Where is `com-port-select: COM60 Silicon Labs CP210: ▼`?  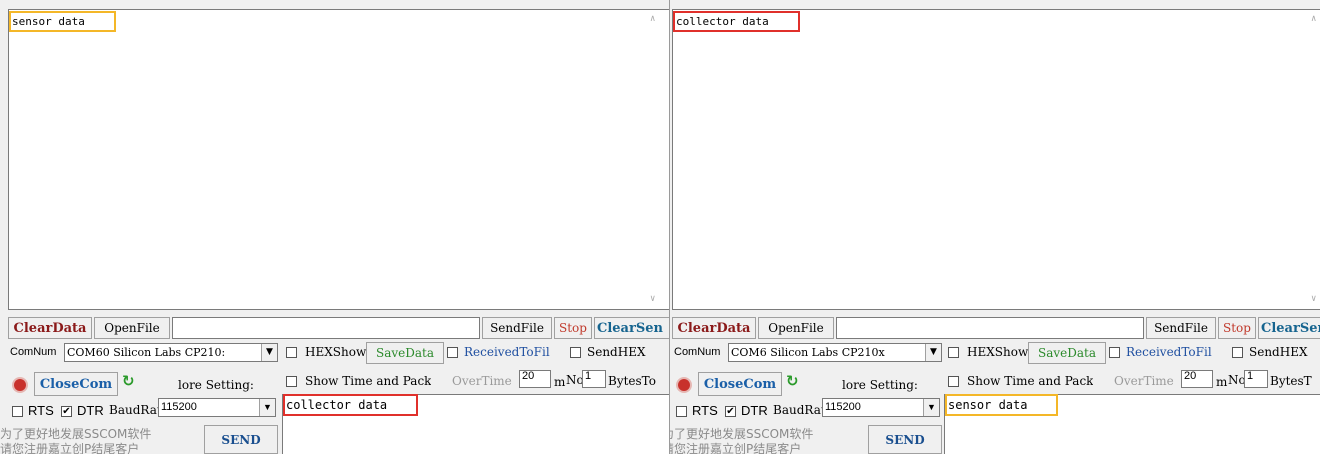
com-port-select: COM60 Silicon Labs CP210: ▼ is located at coordinates (171, 352).